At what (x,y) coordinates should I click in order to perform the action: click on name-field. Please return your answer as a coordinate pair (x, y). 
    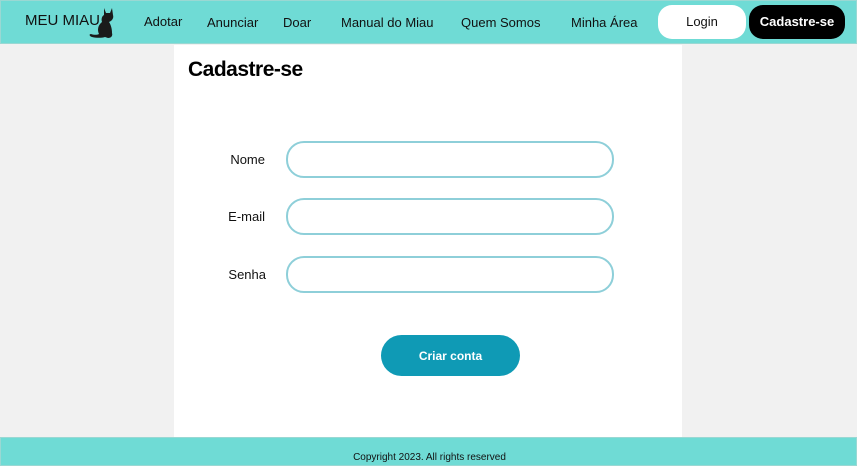
    Looking at the image, I should click on (450, 159).